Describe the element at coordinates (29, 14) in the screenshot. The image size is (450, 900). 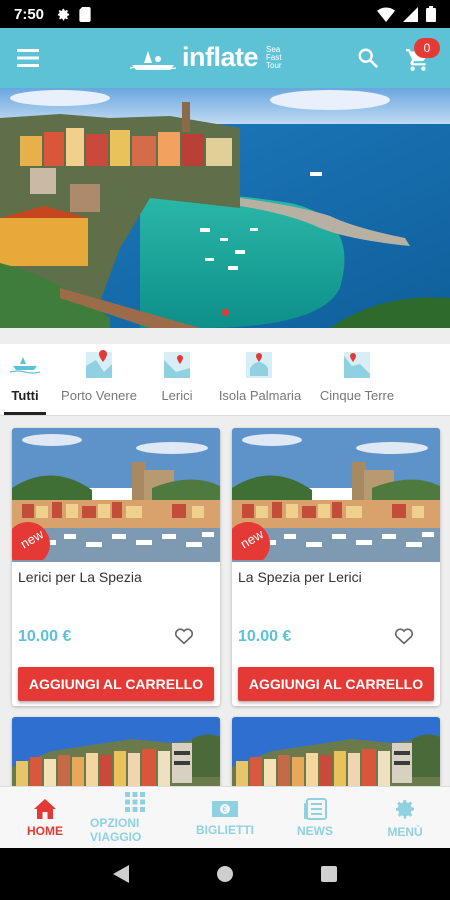
I see `status-time: 7:50` at that location.